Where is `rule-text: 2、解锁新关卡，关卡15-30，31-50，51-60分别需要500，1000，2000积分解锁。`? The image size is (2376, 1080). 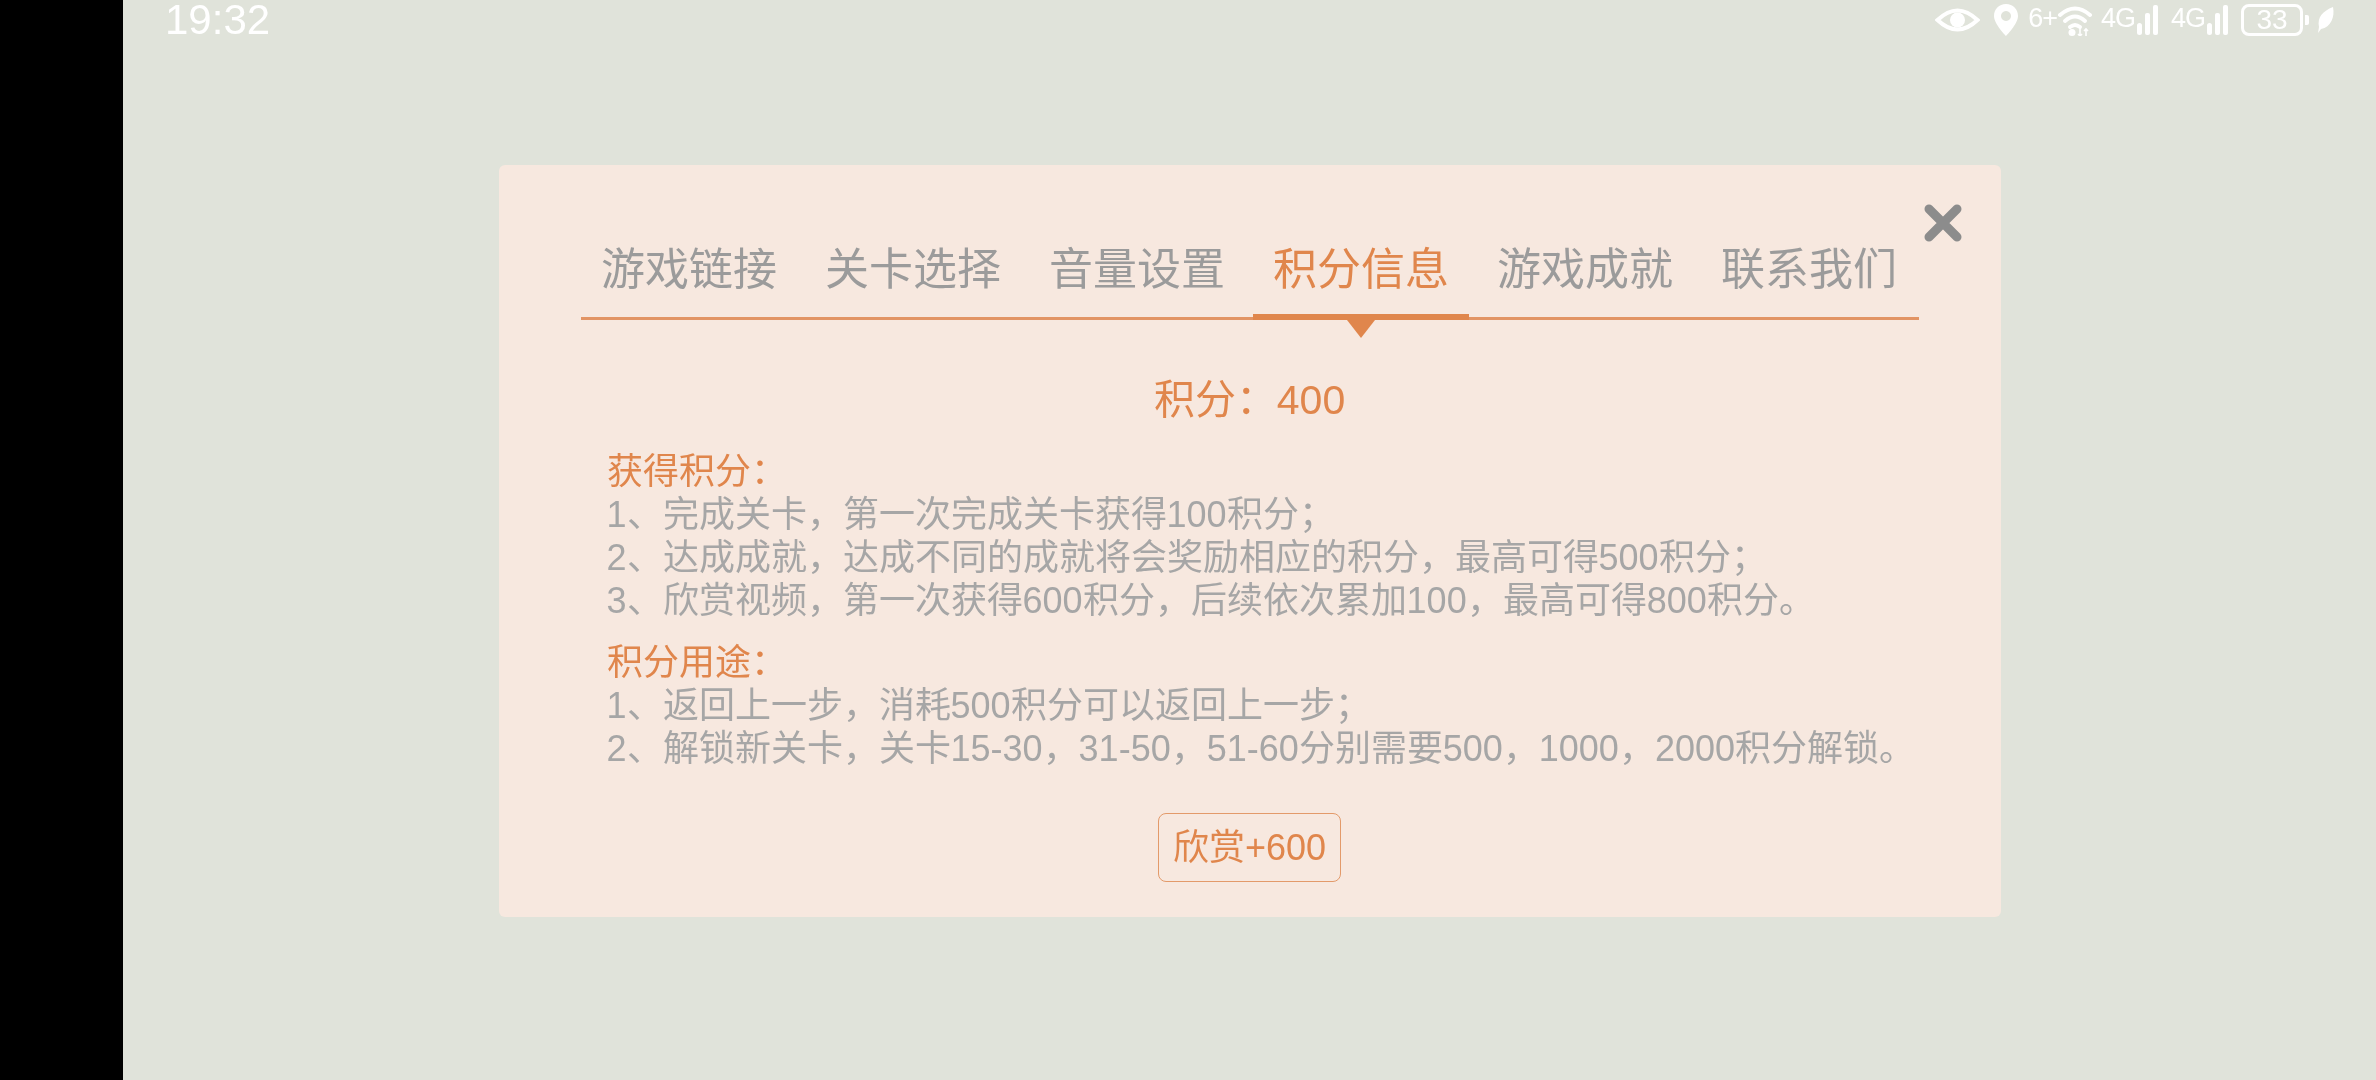
rule-text: 2、解锁新关卡，关卡15-30，31-50，51-60分别需要500，1000，2000积分解锁。 is located at coordinates (1261, 748).